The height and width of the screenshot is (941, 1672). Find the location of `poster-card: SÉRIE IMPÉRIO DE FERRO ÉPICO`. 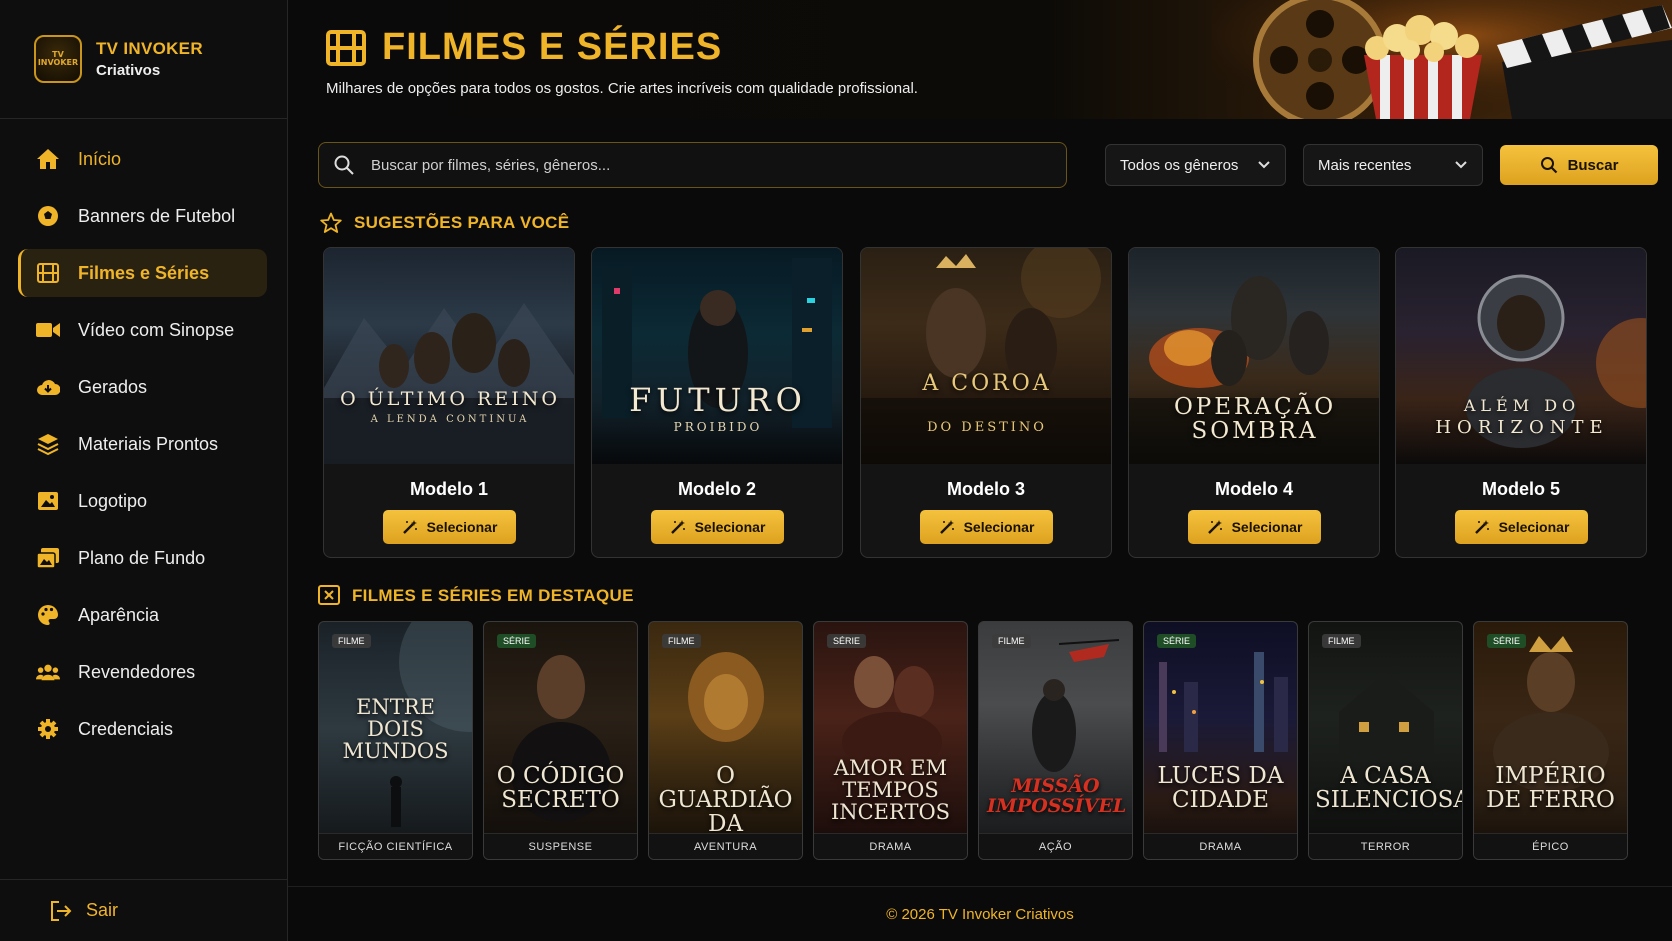

poster-card: SÉRIE IMPÉRIO DE FERRO ÉPICO is located at coordinates (1550, 740).